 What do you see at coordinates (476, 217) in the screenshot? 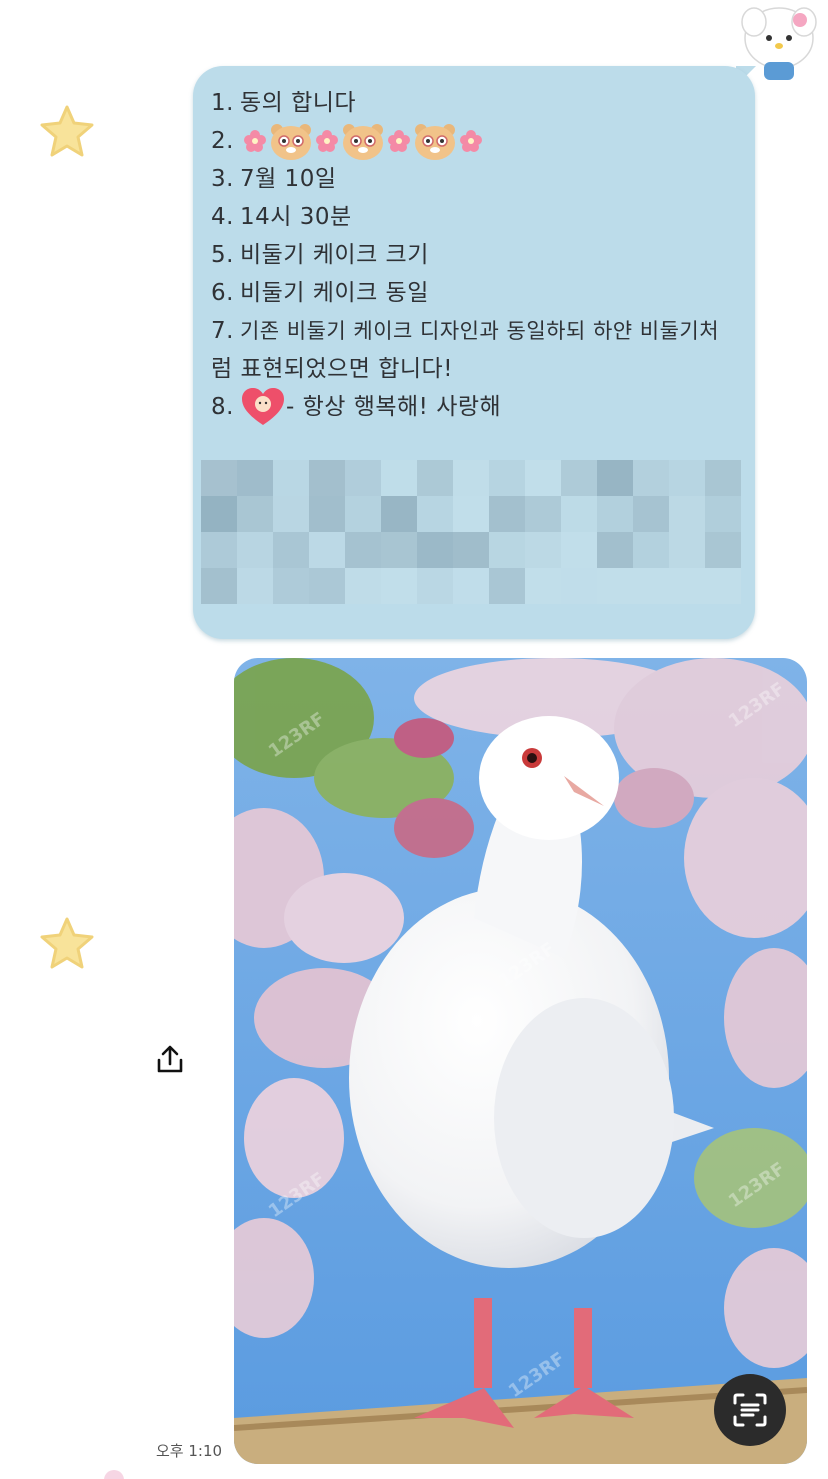
I see `message-line: 4. 14시 30분` at bounding box center [476, 217].